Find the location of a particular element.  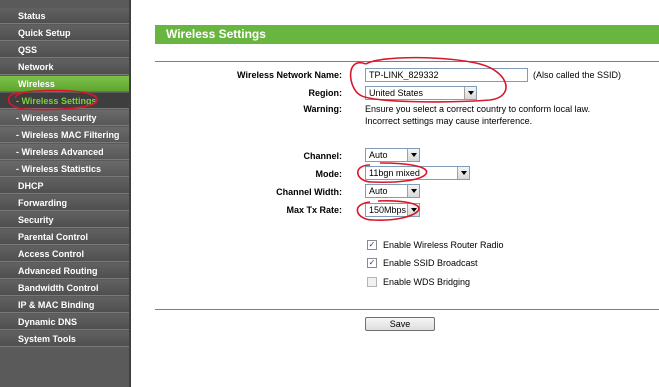

enable-radio-checkbox: ✓ is located at coordinates (372, 245).